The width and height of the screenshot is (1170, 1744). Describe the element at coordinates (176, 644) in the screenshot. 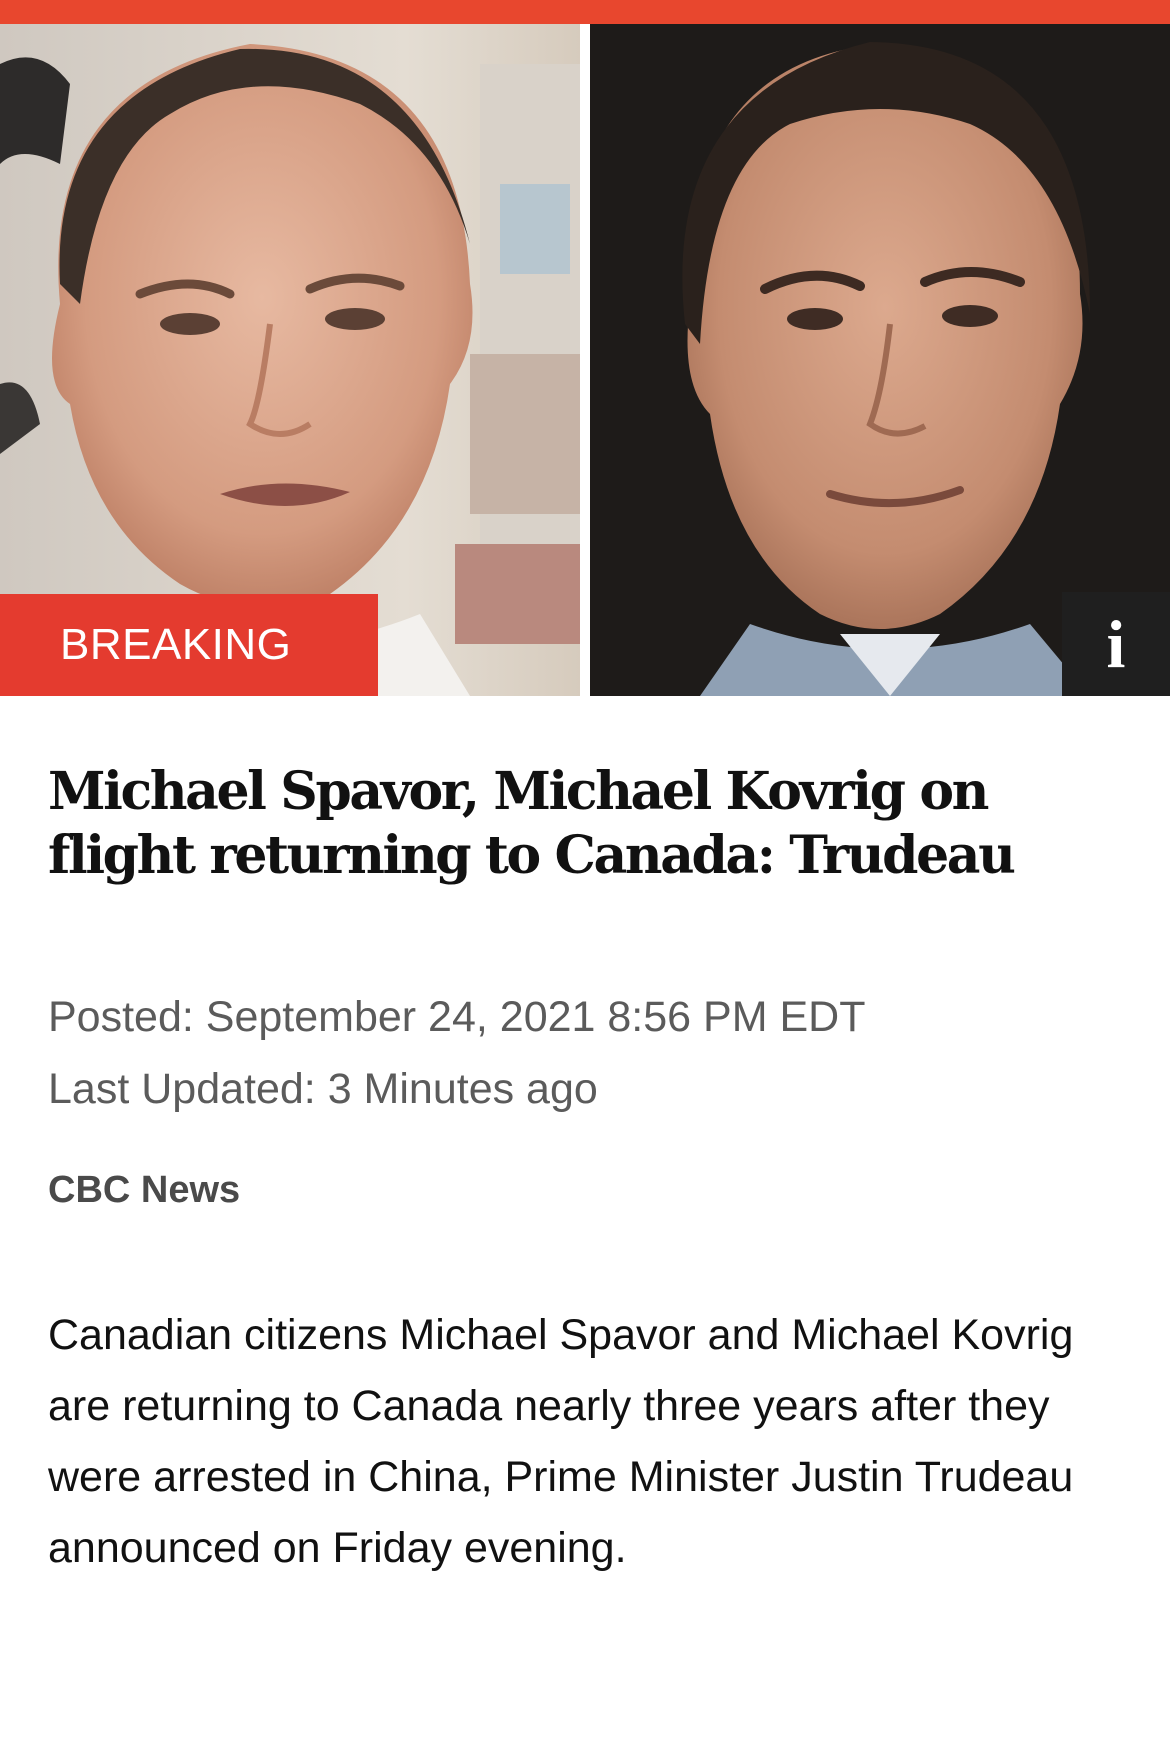

I see `breaking-badge-label: BREAKING` at that location.